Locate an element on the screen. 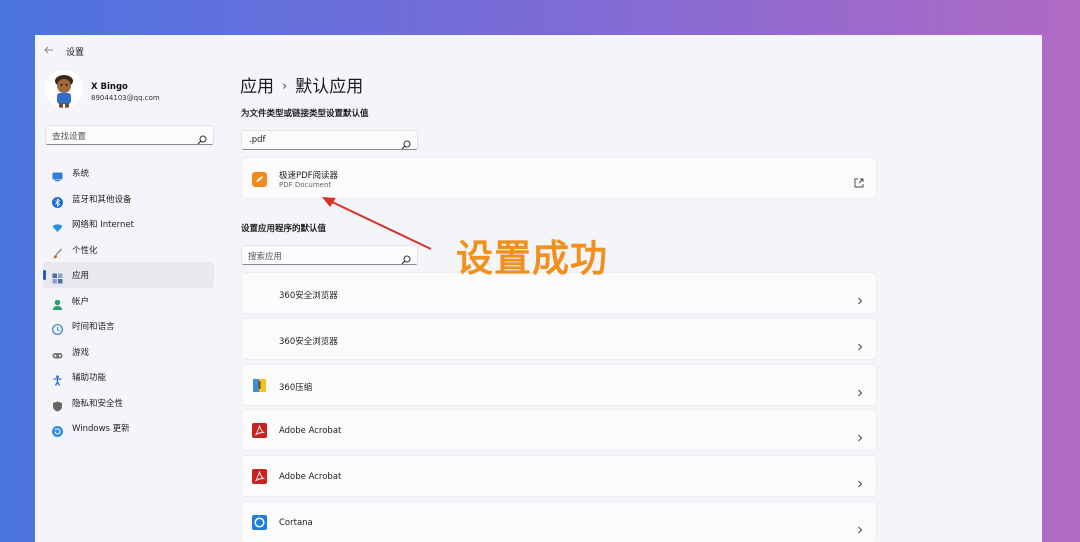  app-search-input: 搜索应用 is located at coordinates (329, 255).